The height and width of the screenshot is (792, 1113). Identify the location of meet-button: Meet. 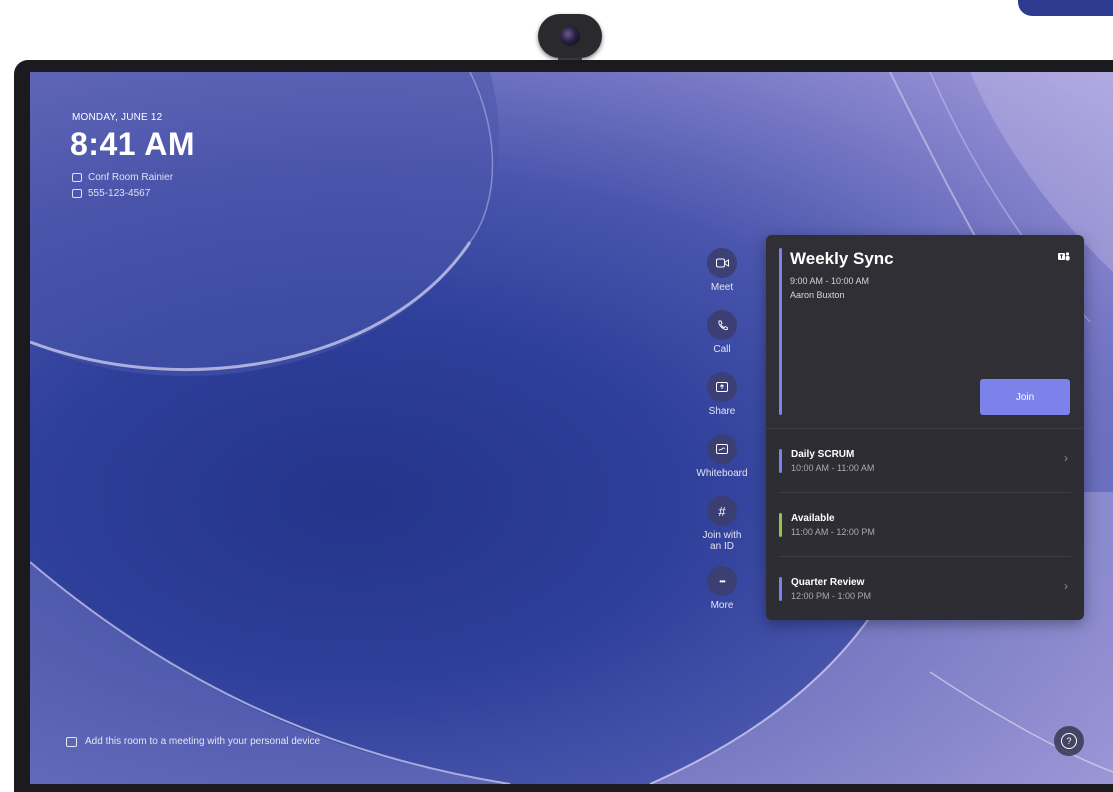
(722, 270).